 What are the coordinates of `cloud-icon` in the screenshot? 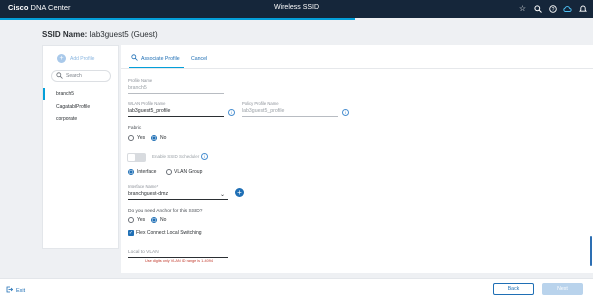 It's located at (567, 8).